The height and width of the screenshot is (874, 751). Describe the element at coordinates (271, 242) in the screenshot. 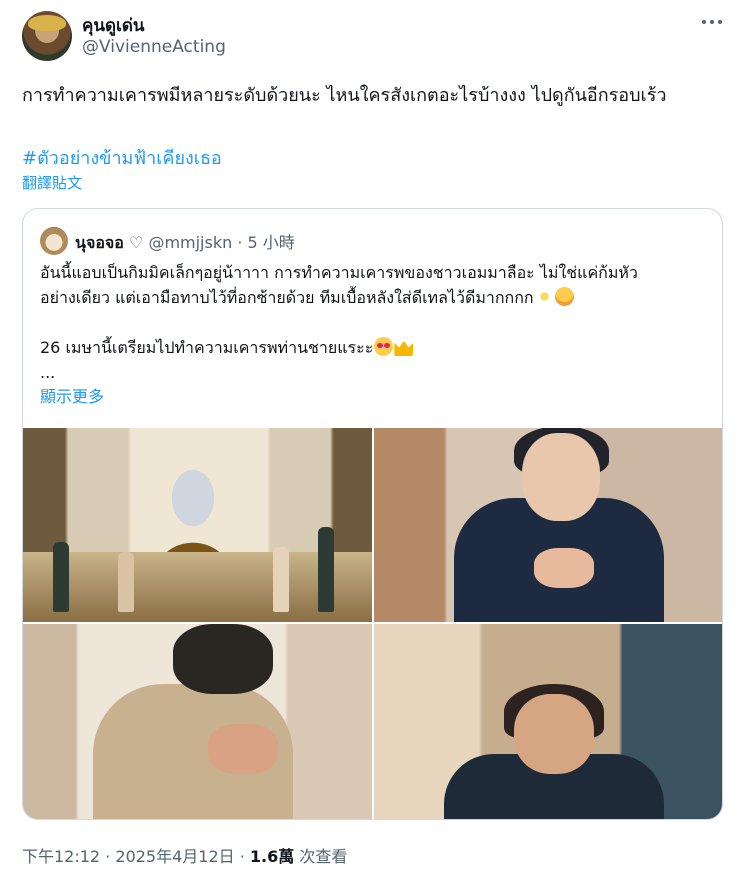

I see `quoted-tweet-time: 5 小時` at that location.